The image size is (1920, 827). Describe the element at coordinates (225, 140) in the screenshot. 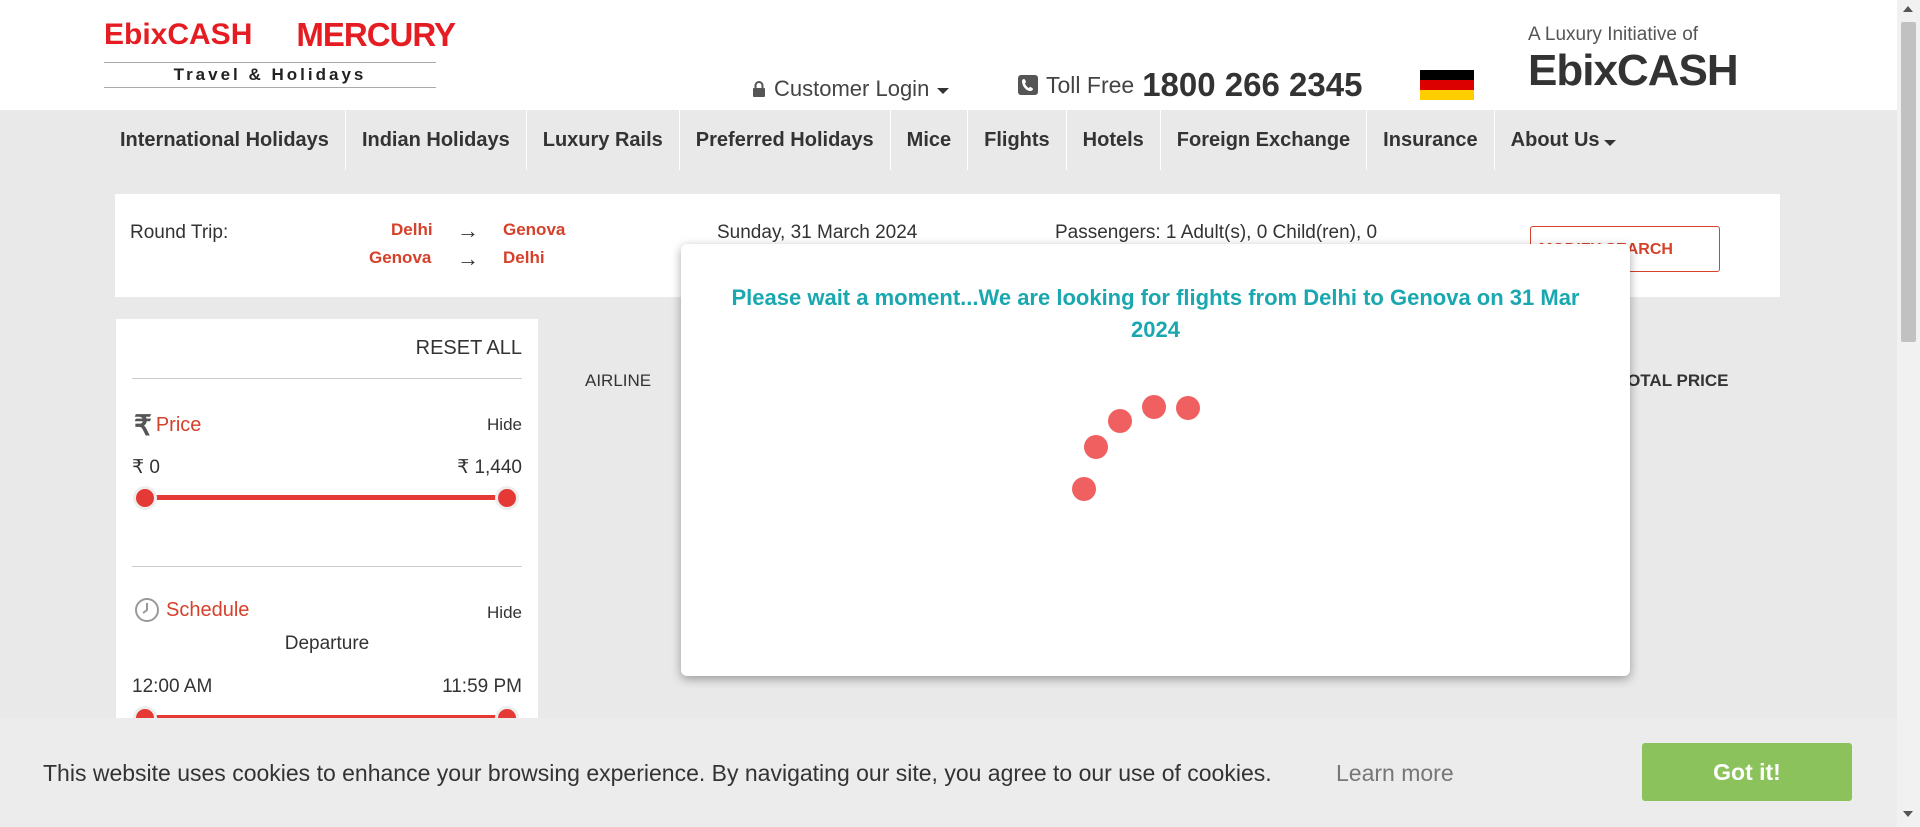

I see `nav-international-holidays: International Holidays` at that location.